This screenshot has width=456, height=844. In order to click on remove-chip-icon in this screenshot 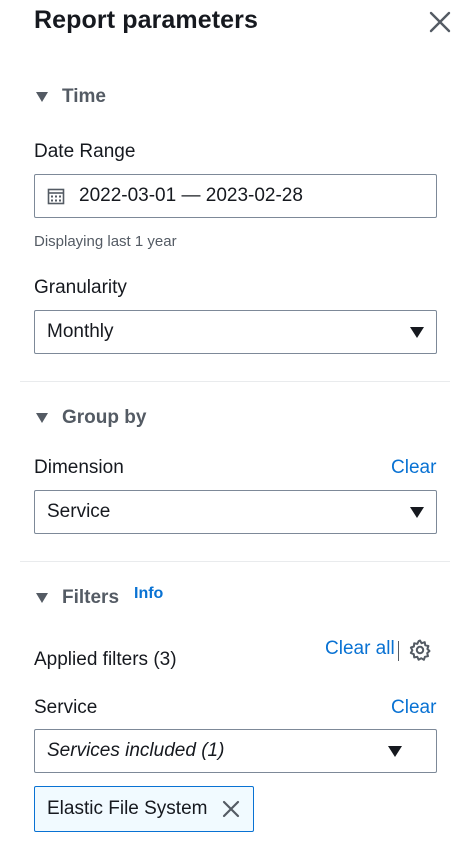, I will do `click(231, 809)`.